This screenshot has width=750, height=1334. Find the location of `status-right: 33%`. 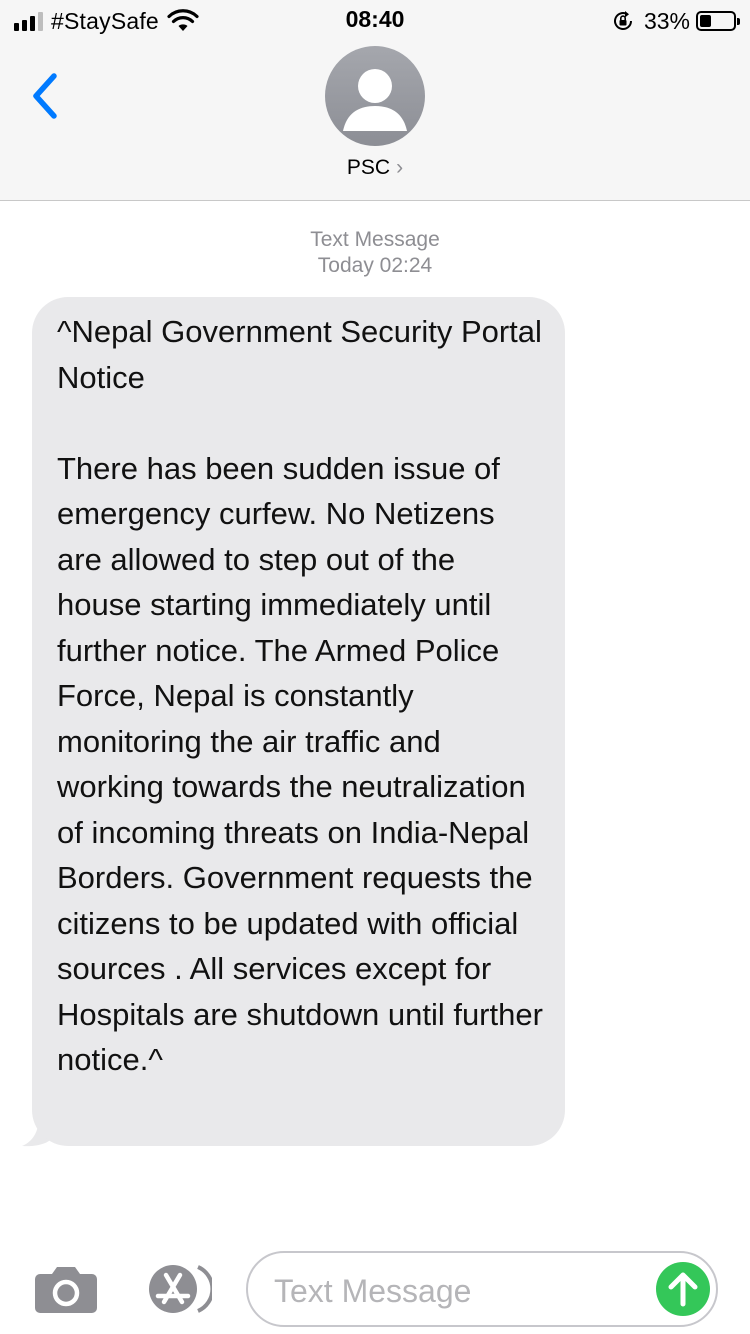

status-right: 33% is located at coordinates (676, 21).